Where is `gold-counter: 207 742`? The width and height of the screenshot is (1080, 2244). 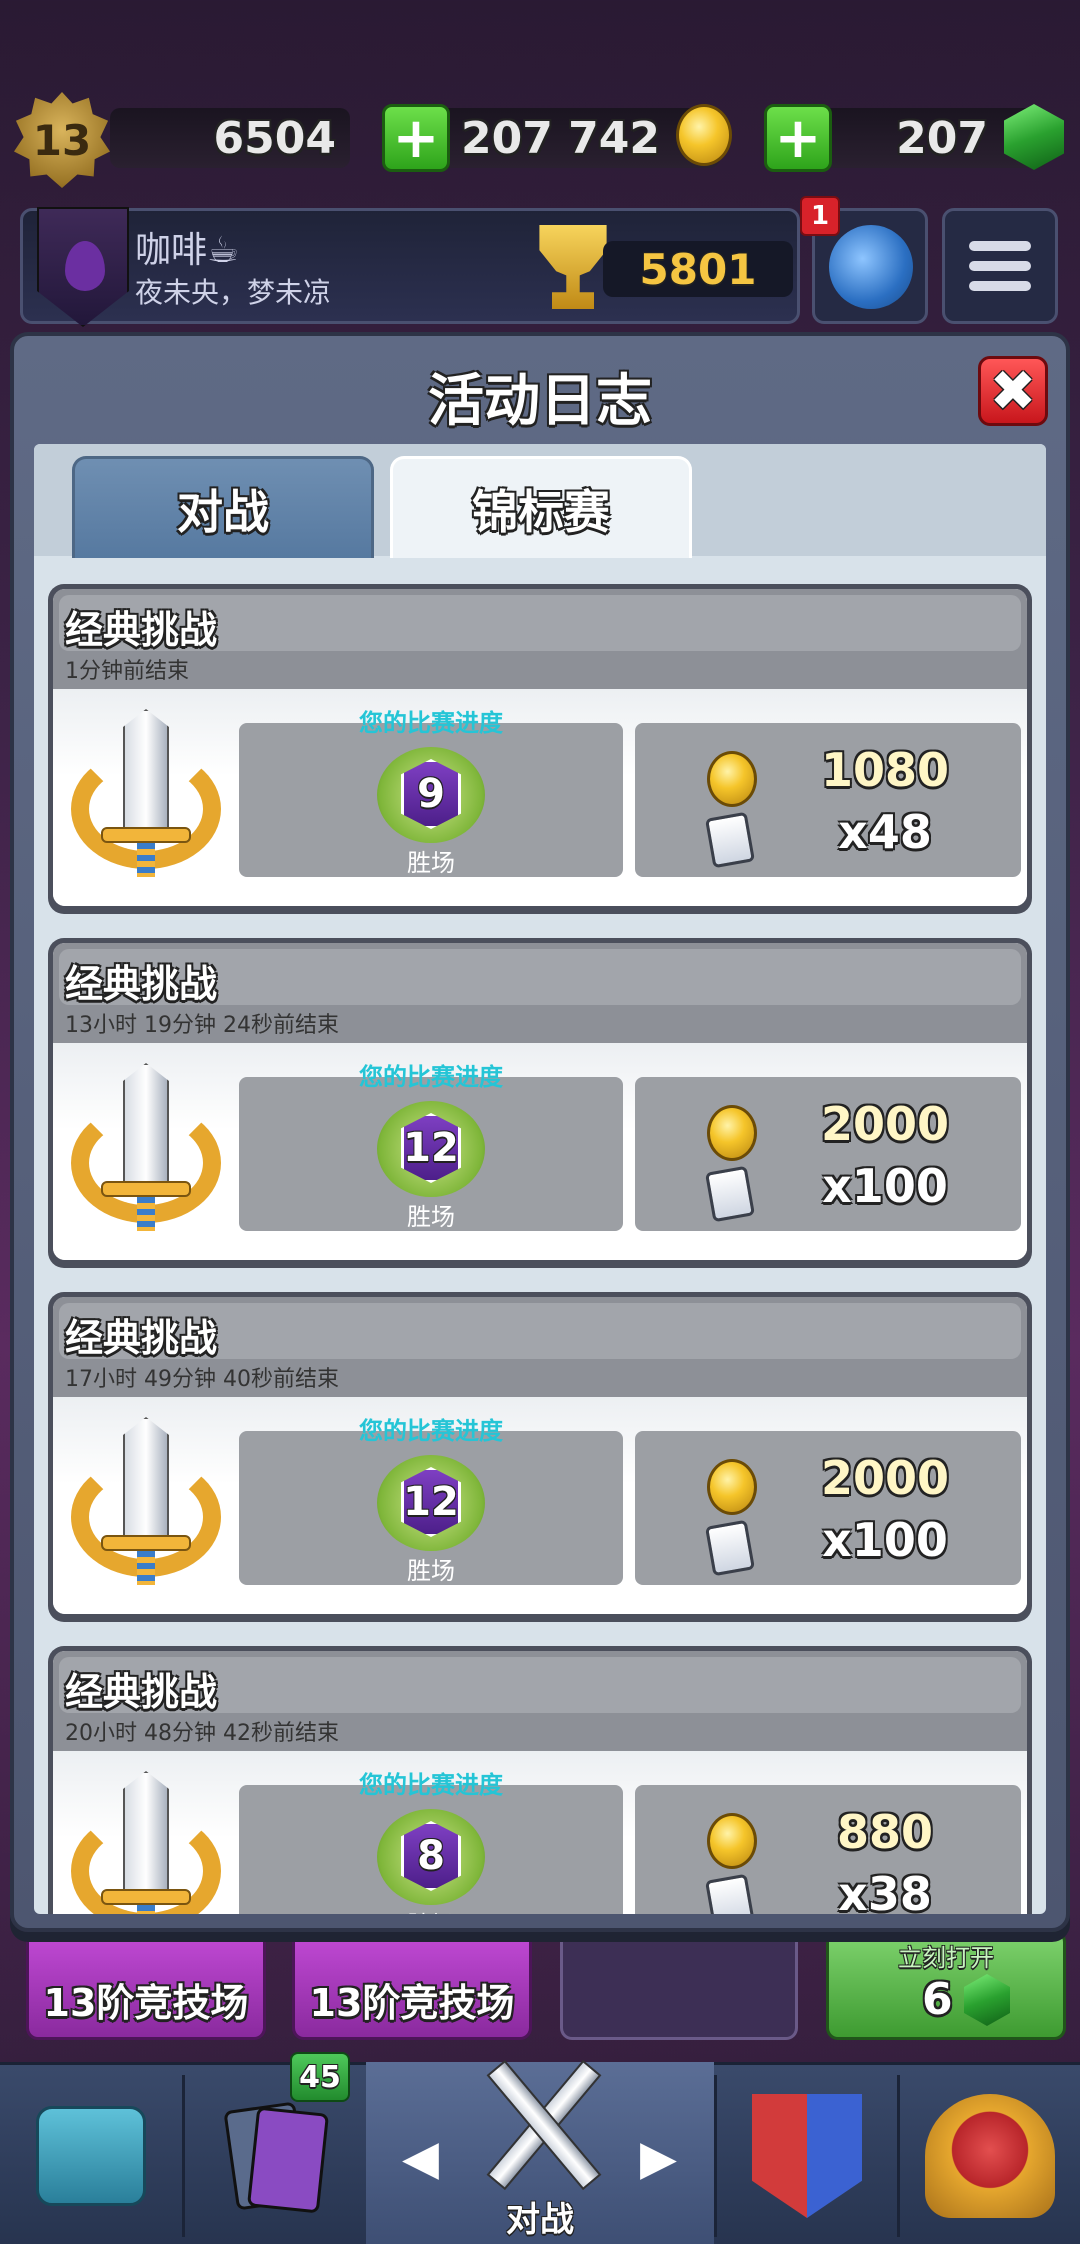 gold-counter: 207 742 is located at coordinates (570, 138).